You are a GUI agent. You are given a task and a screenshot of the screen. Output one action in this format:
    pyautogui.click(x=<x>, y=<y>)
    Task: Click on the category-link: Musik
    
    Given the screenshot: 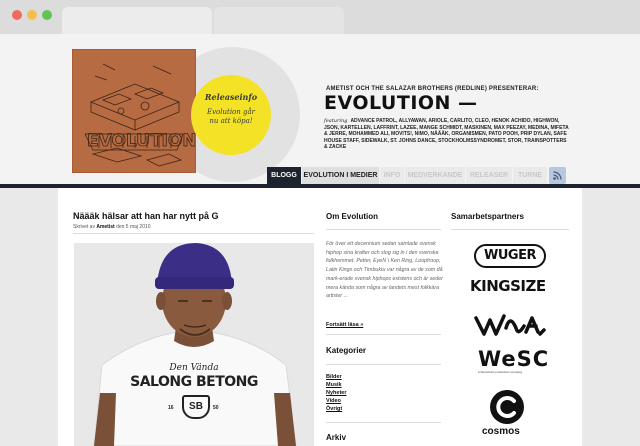 What is the action you would take?
    pyautogui.click(x=336, y=385)
    